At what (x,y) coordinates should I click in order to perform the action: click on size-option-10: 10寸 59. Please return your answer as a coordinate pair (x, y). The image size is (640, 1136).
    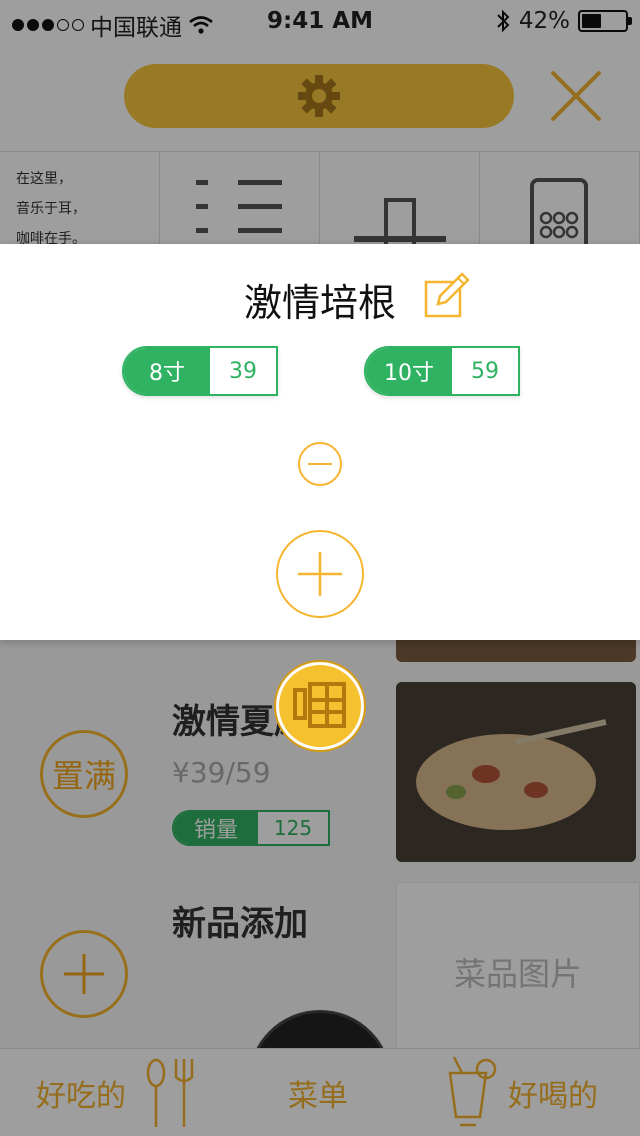
    Looking at the image, I should click on (442, 371).